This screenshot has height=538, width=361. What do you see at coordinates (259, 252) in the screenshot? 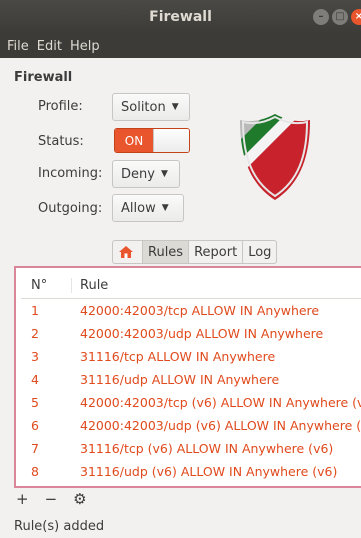
I see `tab-log: Log` at bounding box center [259, 252].